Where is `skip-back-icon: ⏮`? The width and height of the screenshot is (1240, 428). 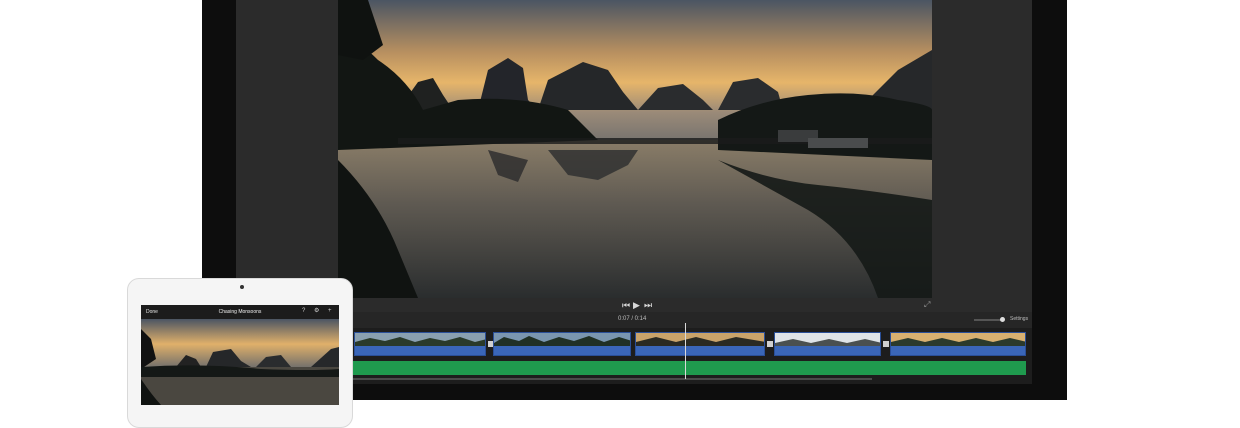 skip-back-icon: ⏮ is located at coordinates (626, 305).